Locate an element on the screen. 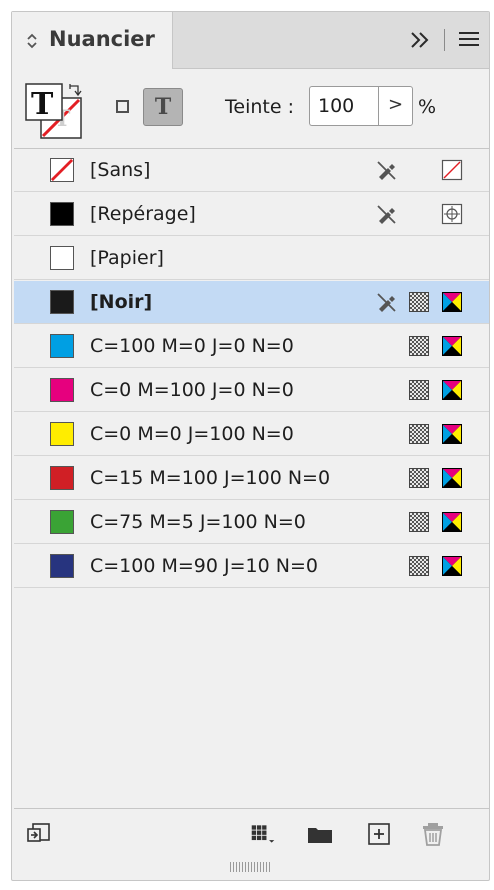 The image size is (494, 890). none-swatch is located at coordinates (62, 170).